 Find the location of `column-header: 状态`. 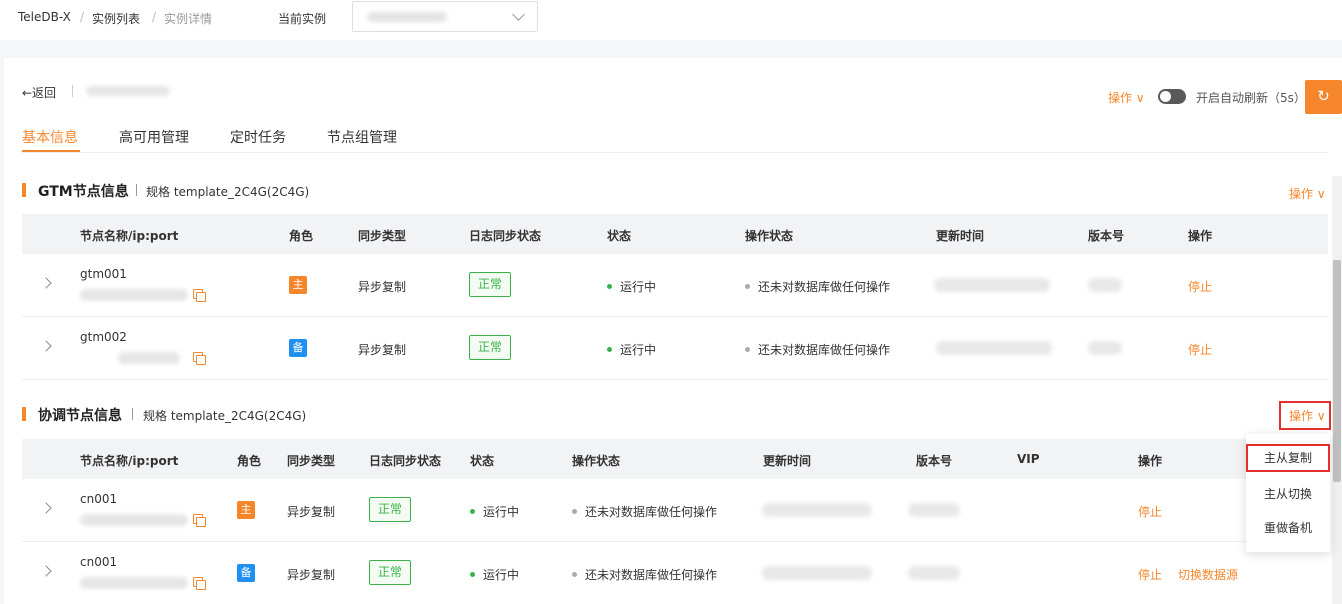

column-header: 状态 is located at coordinates (619, 236).